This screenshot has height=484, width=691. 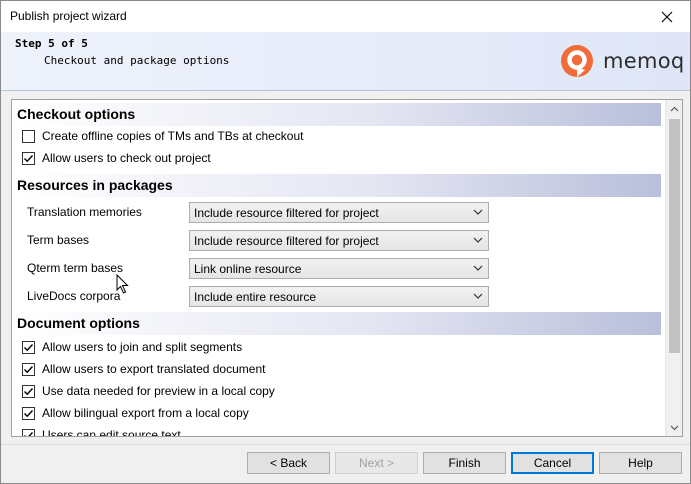 I want to click on document-options-heading: Document options, so click(x=338, y=323).